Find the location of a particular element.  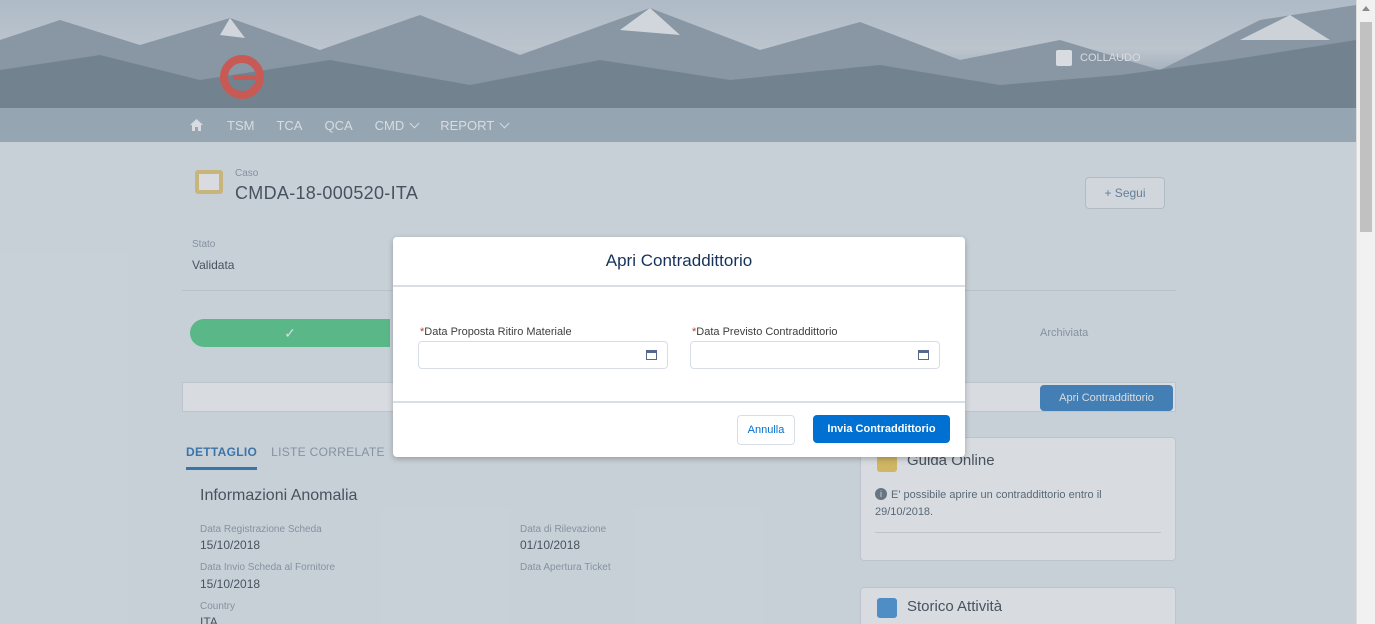

retiro-date-input is located at coordinates (543, 355).